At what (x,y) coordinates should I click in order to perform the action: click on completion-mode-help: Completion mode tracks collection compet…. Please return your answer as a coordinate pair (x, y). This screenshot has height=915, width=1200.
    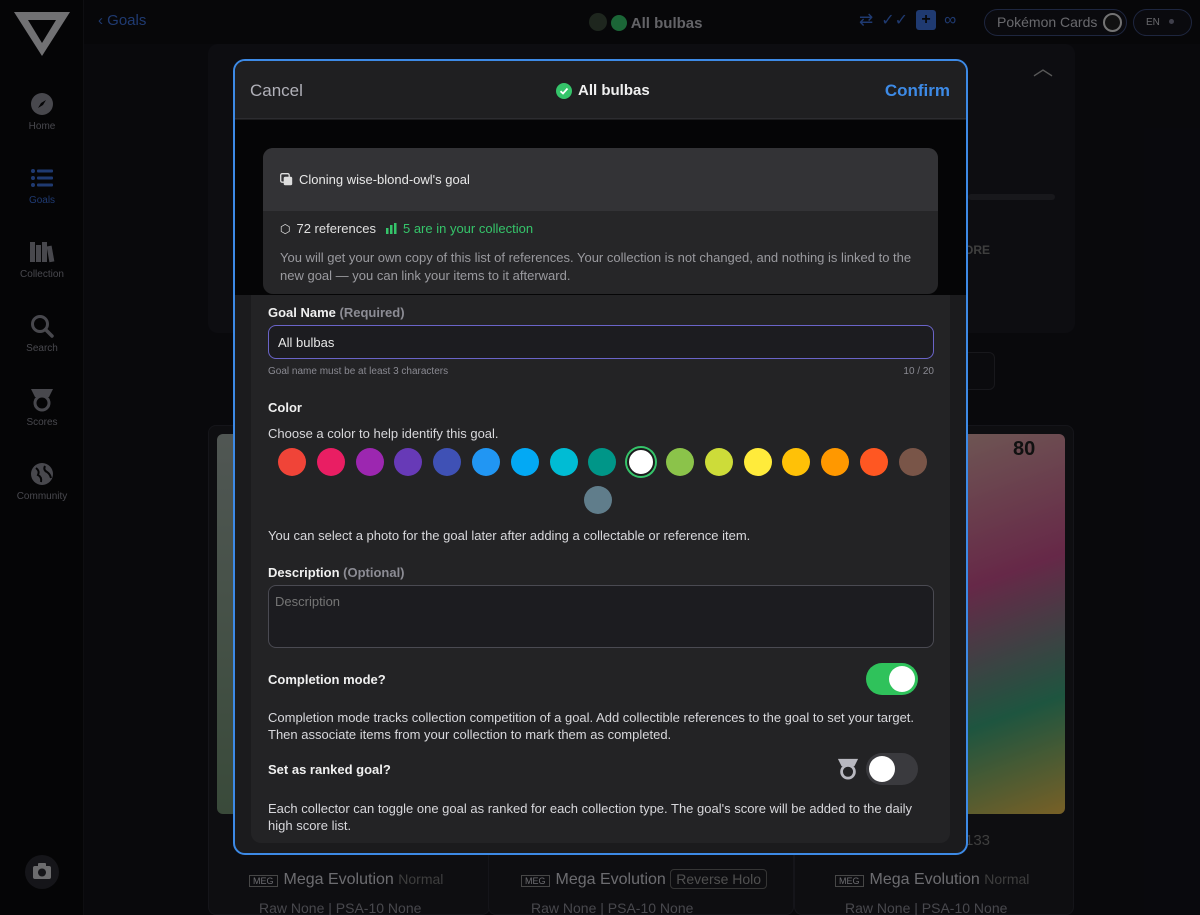
    Looking at the image, I should click on (591, 726).